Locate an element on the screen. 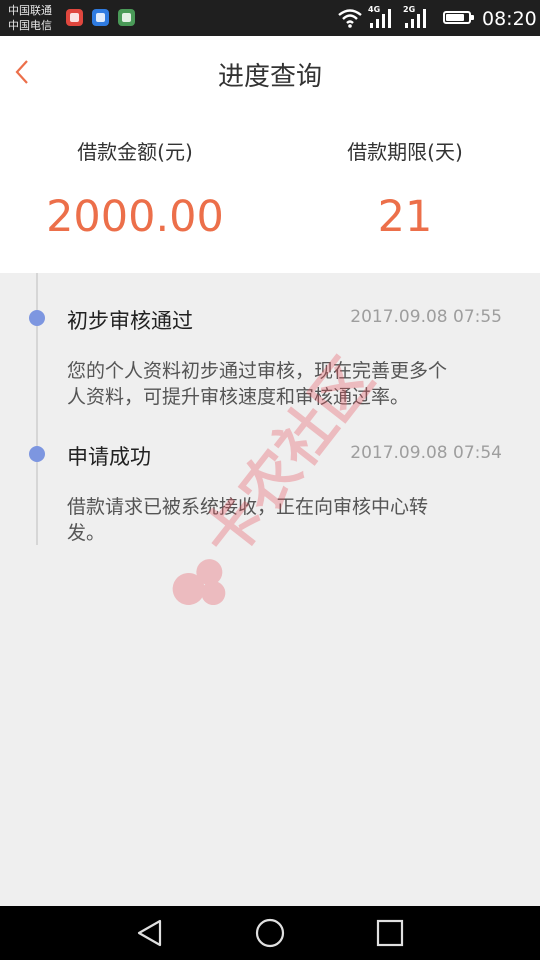 Image resolution: width=540 pixels, height=960 pixels. wifi-icon is located at coordinates (350, 18).